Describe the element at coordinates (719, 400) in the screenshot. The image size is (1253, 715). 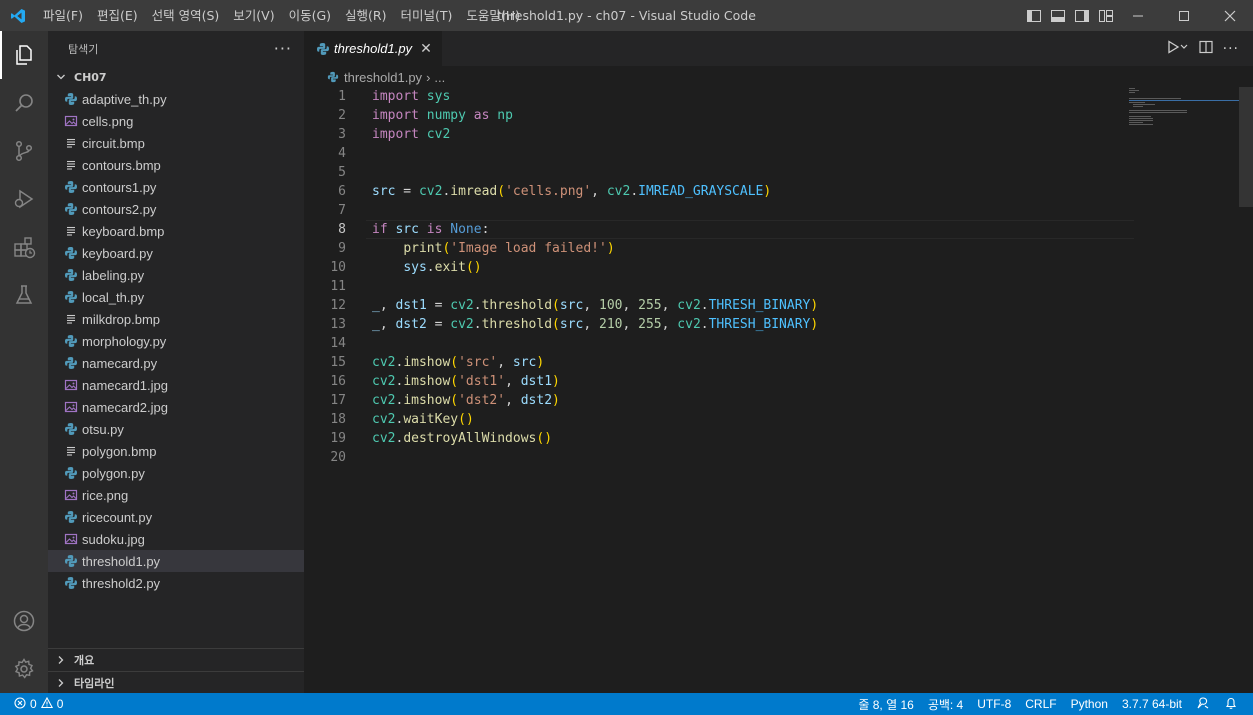
I see `code-line: 17 cv2.imshow('dst2', dst2)` at that location.